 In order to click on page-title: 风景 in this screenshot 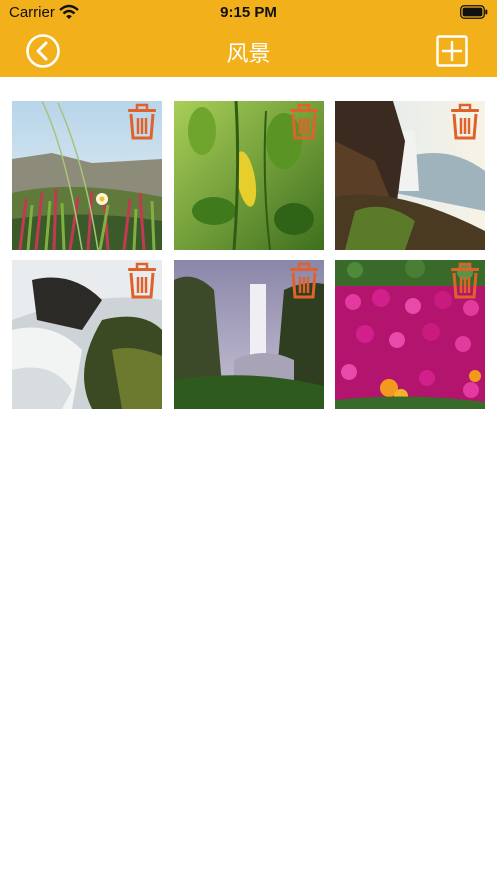, I will do `click(248, 53)`.